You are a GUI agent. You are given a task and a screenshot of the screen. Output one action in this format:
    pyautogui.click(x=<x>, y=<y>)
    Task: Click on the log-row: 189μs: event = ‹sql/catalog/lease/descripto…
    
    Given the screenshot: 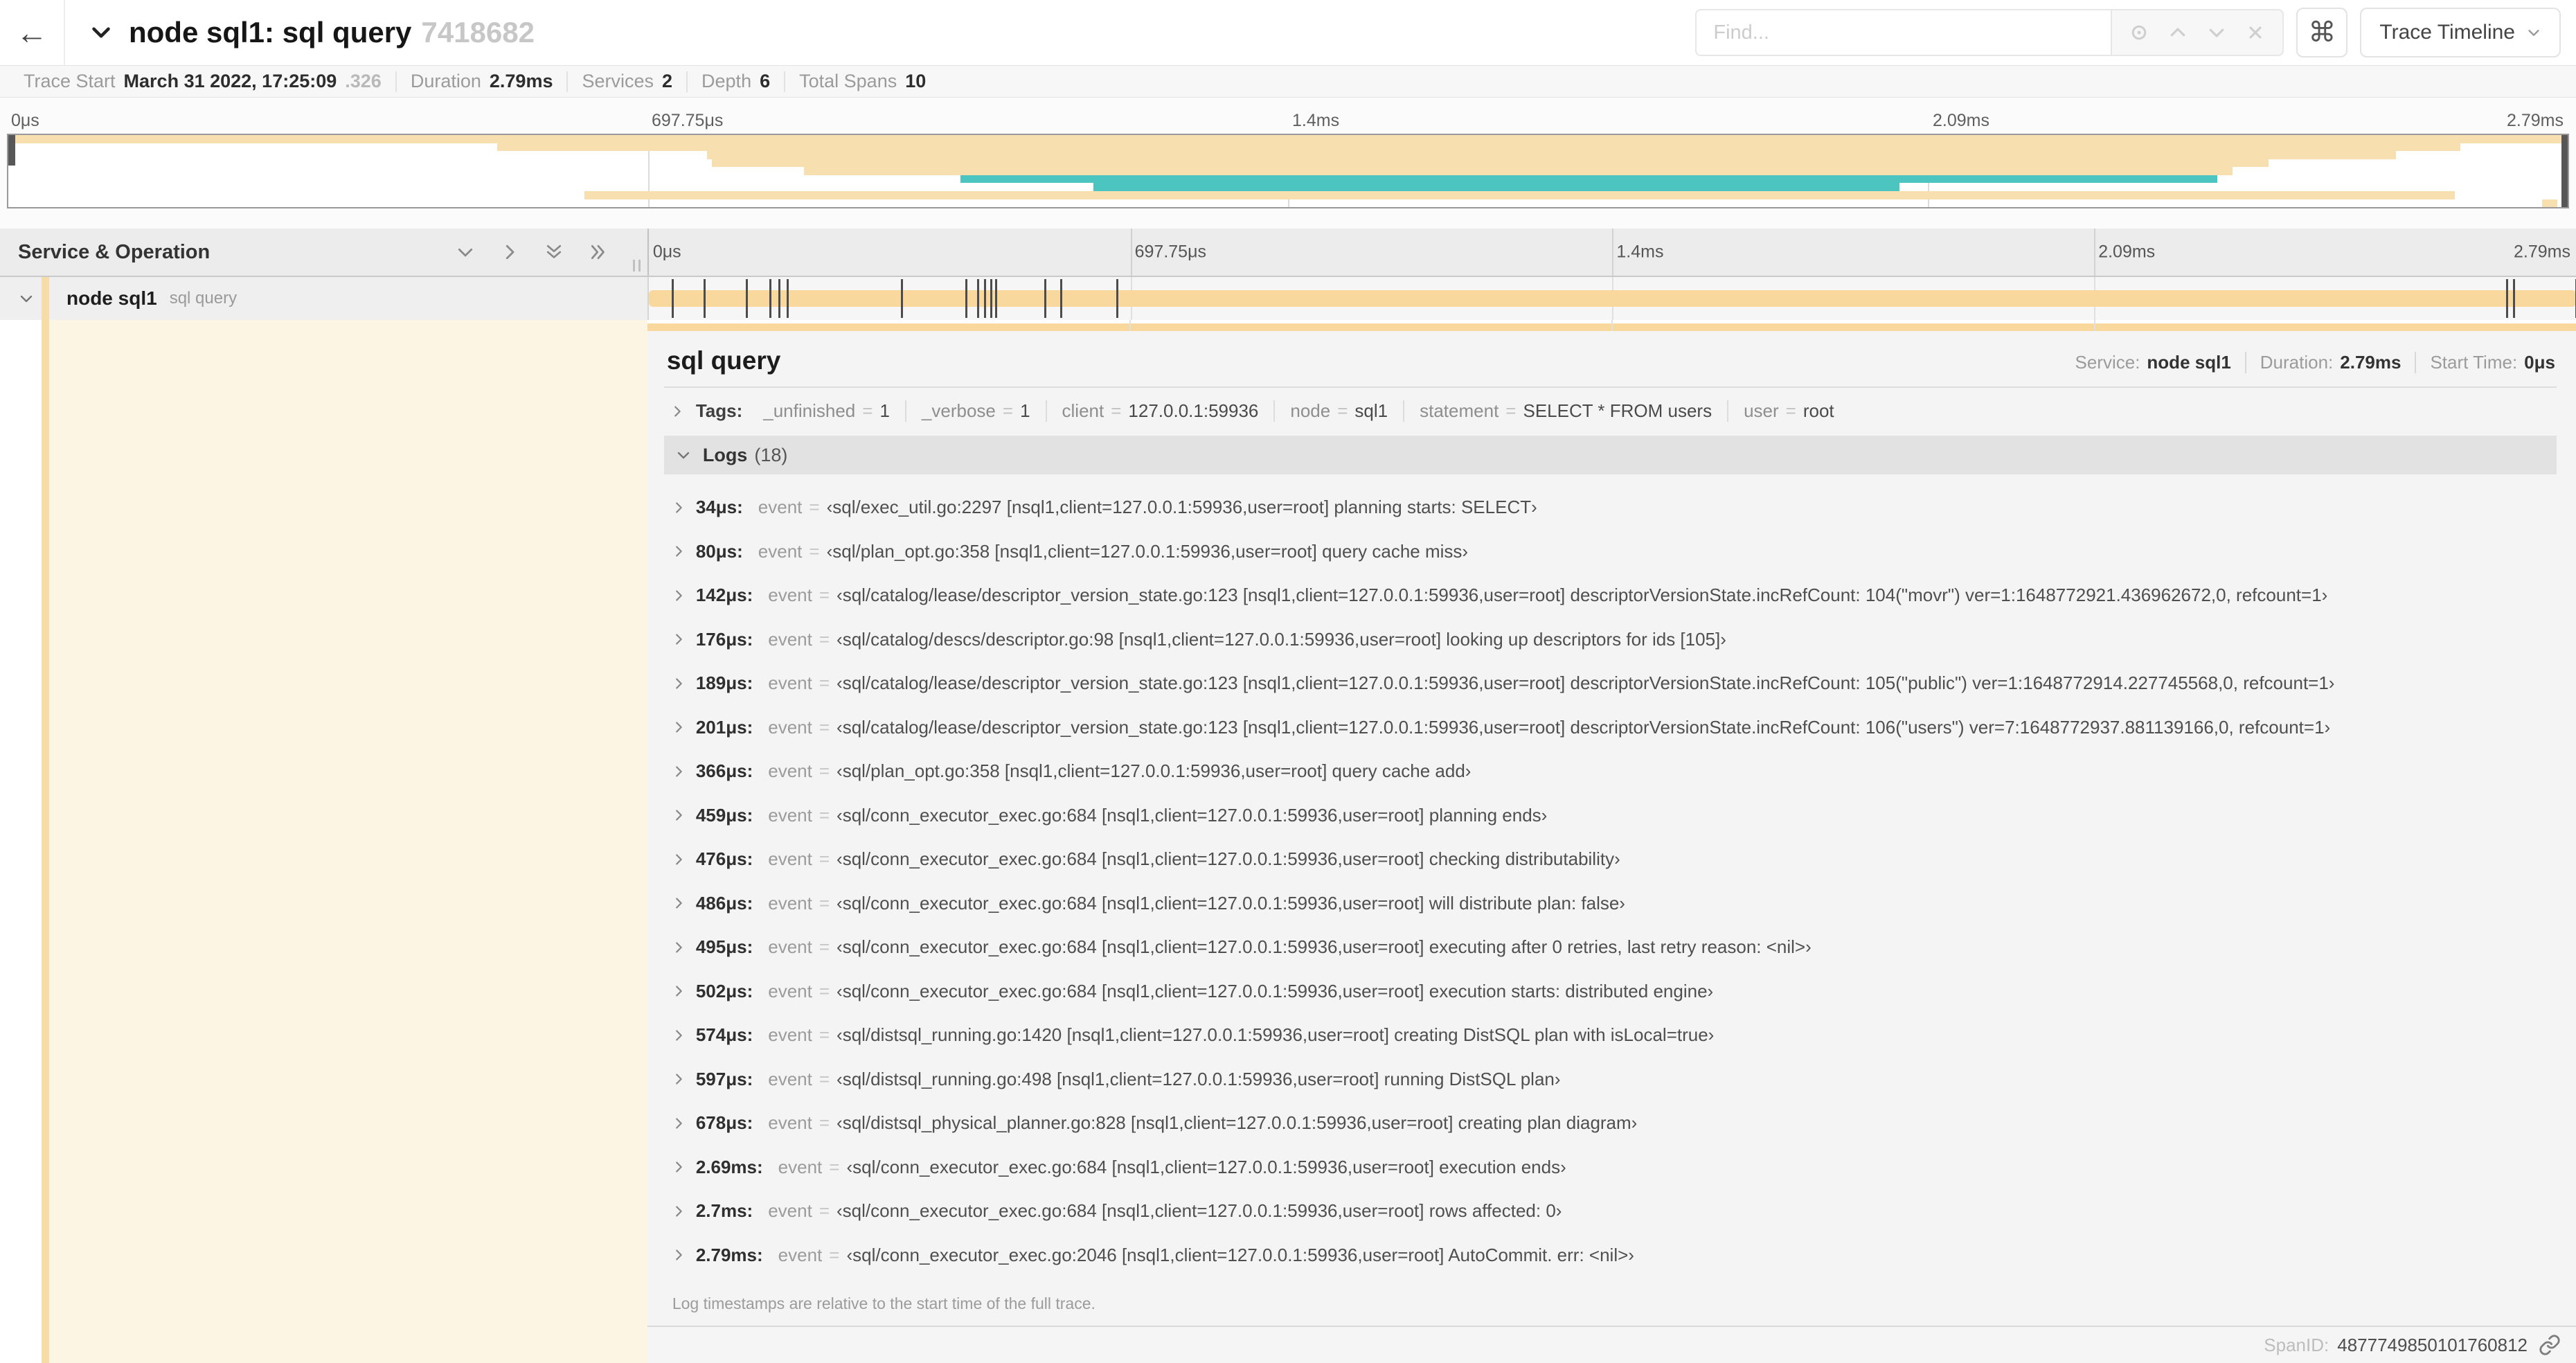 What is the action you would take?
    pyautogui.click(x=1614, y=684)
    